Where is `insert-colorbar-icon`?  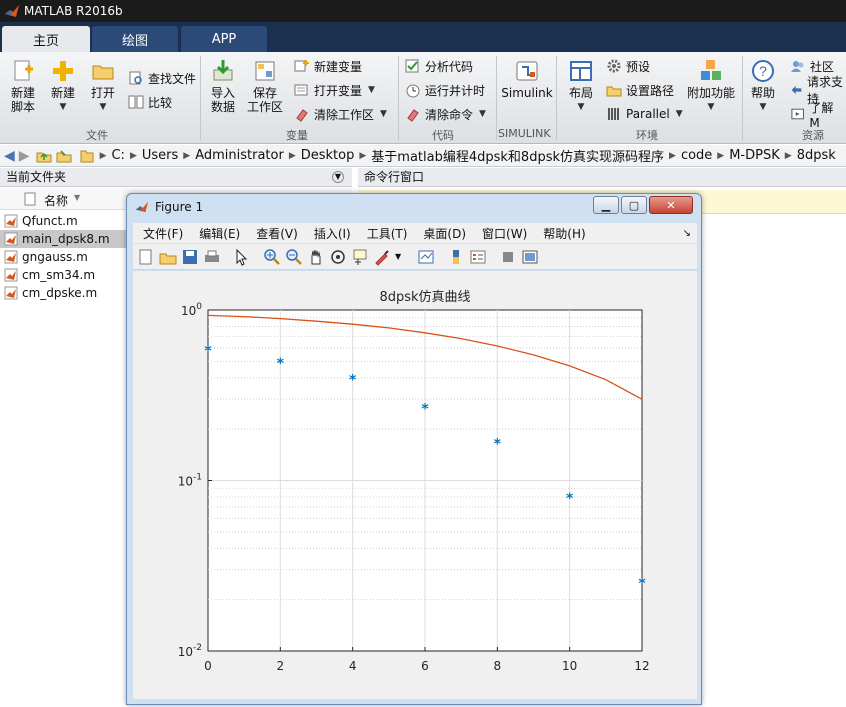
insert-colorbar-icon is located at coordinates (456, 257).